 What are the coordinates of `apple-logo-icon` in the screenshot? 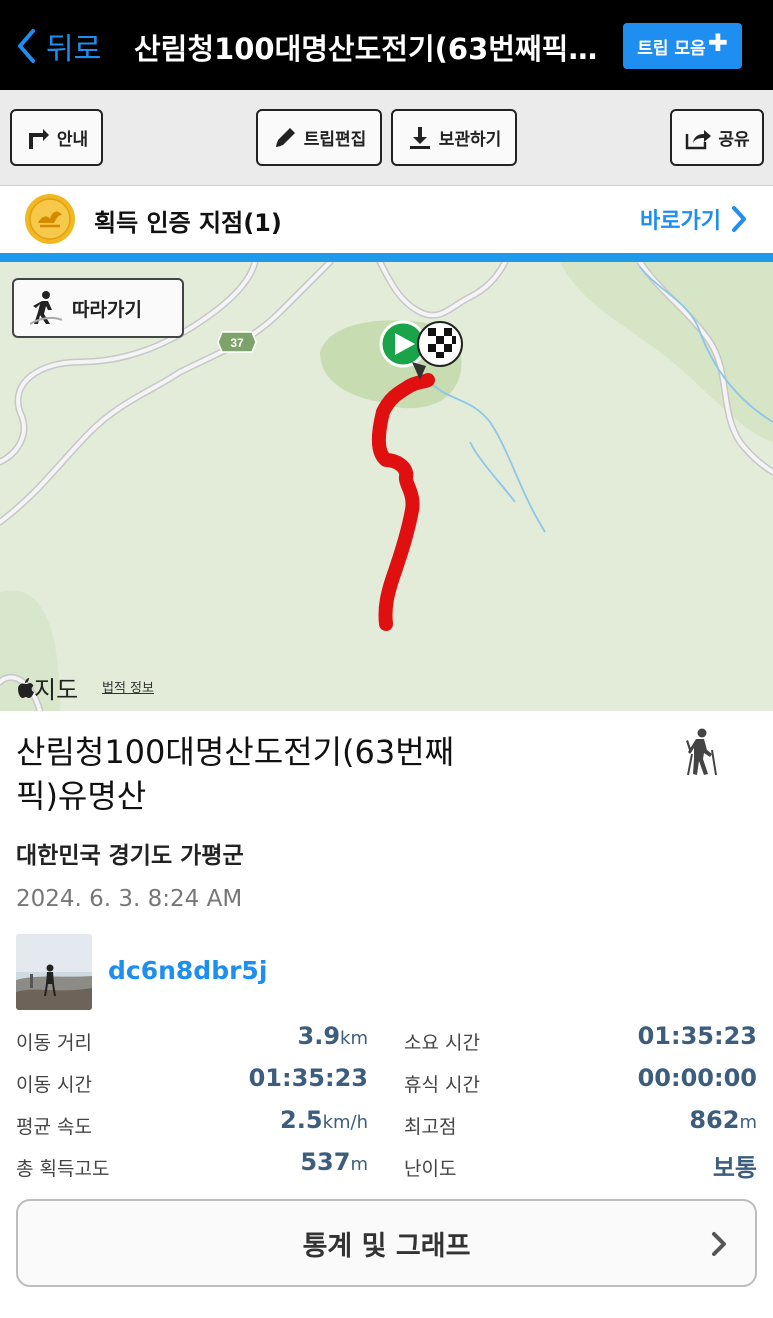 It's located at (26, 687).